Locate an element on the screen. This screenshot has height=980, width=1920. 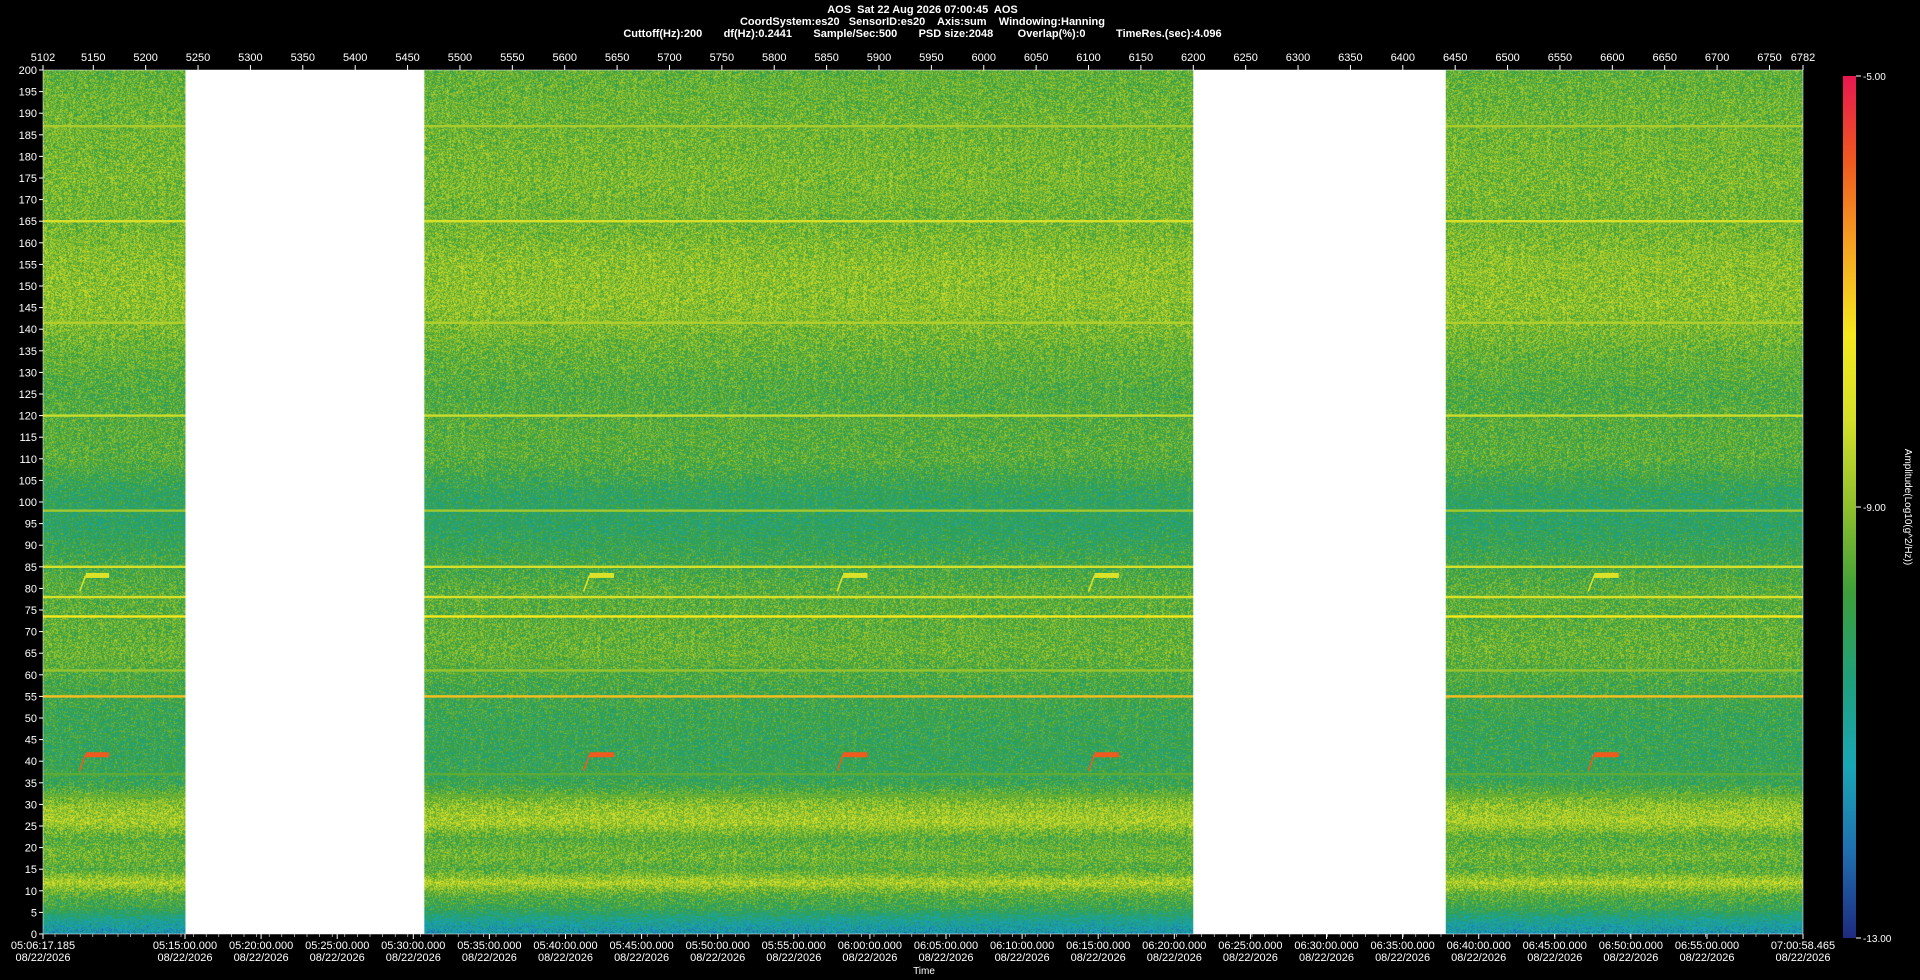
top-tick-label: 6300 is located at coordinates (1298, 58).